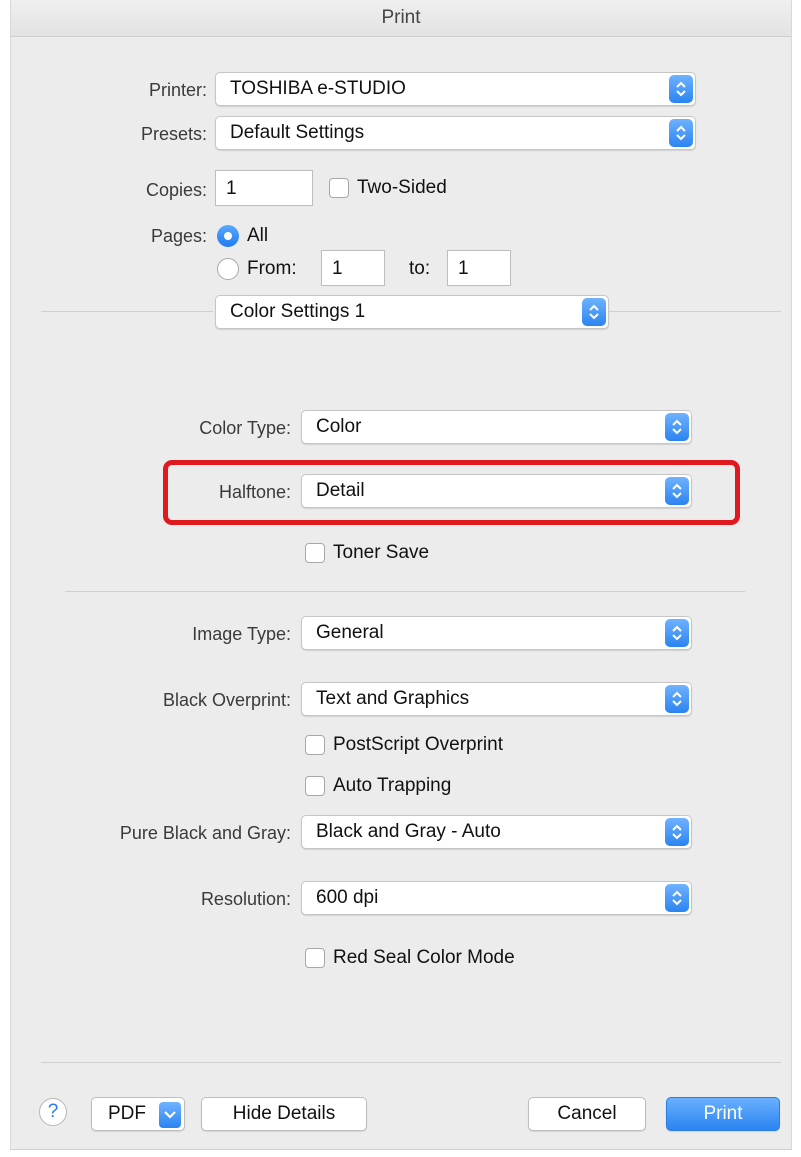 This screenshot has height=1157, width=801. Describe the element at coordinates (254, 492) in the screenshot. I see `halftone-label: Halftone:` at that location.